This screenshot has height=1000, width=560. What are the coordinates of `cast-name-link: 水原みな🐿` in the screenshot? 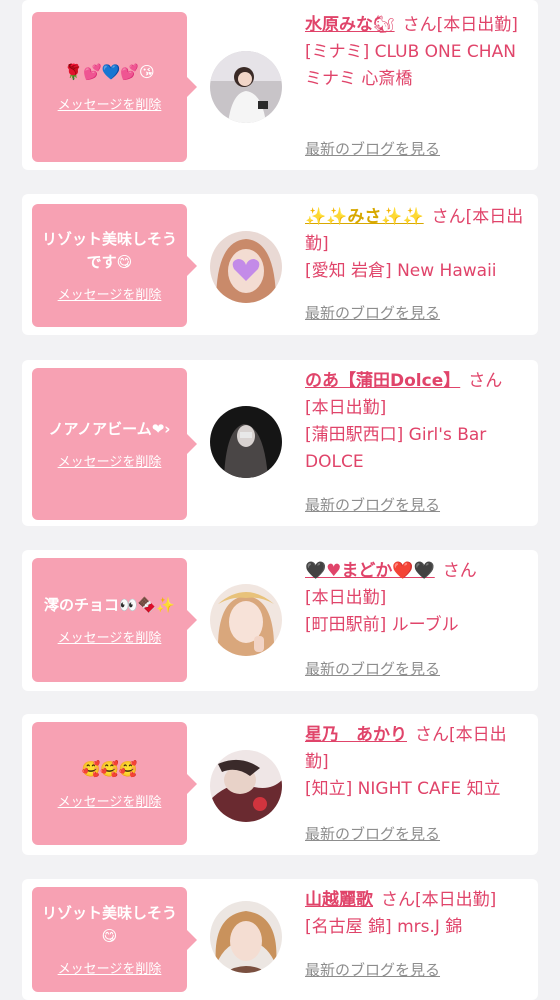 It's located at (350, 25).